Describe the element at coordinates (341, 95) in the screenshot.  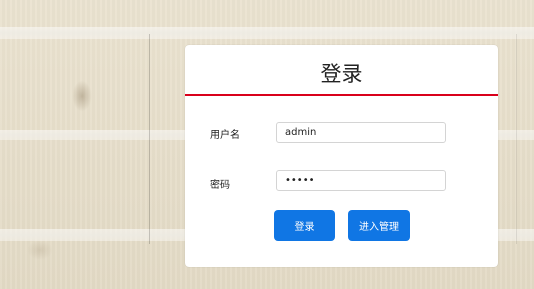
I see `title-divider` at that location.